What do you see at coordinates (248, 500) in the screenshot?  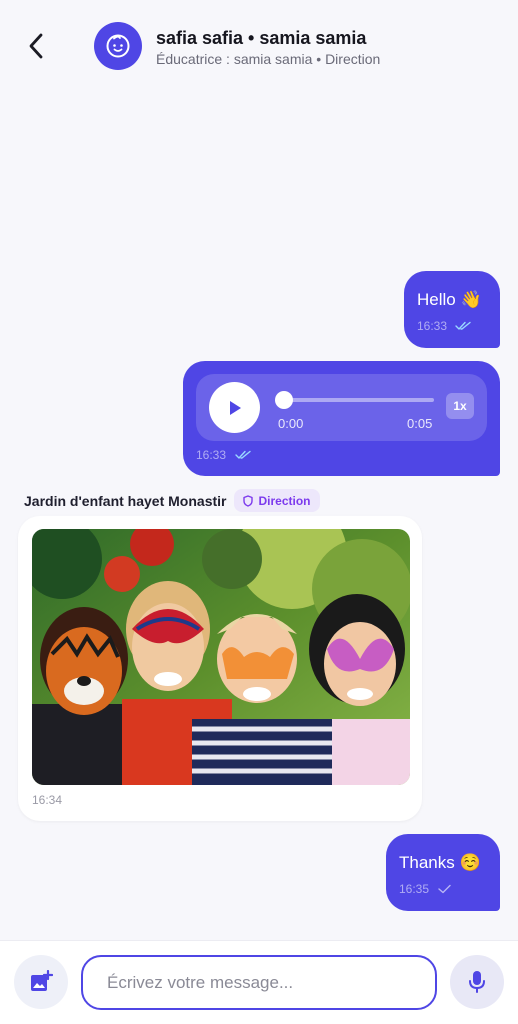 I see `shield-icon` at bounding box center [248, 500].